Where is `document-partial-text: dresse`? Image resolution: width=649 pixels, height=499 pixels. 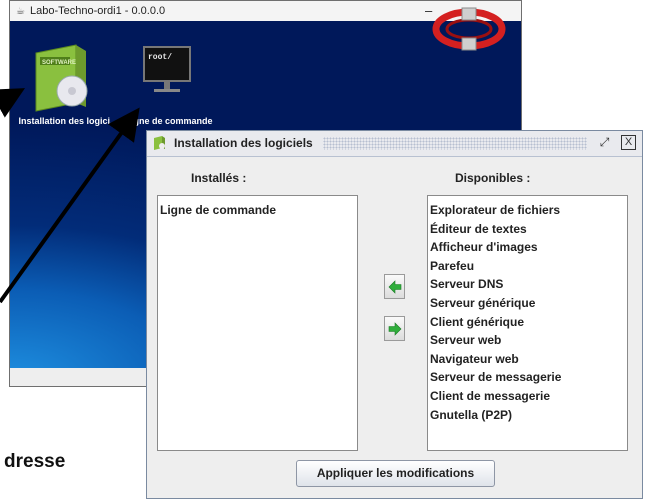 document-partial-text: dresse is located at coordinates (35, 461).